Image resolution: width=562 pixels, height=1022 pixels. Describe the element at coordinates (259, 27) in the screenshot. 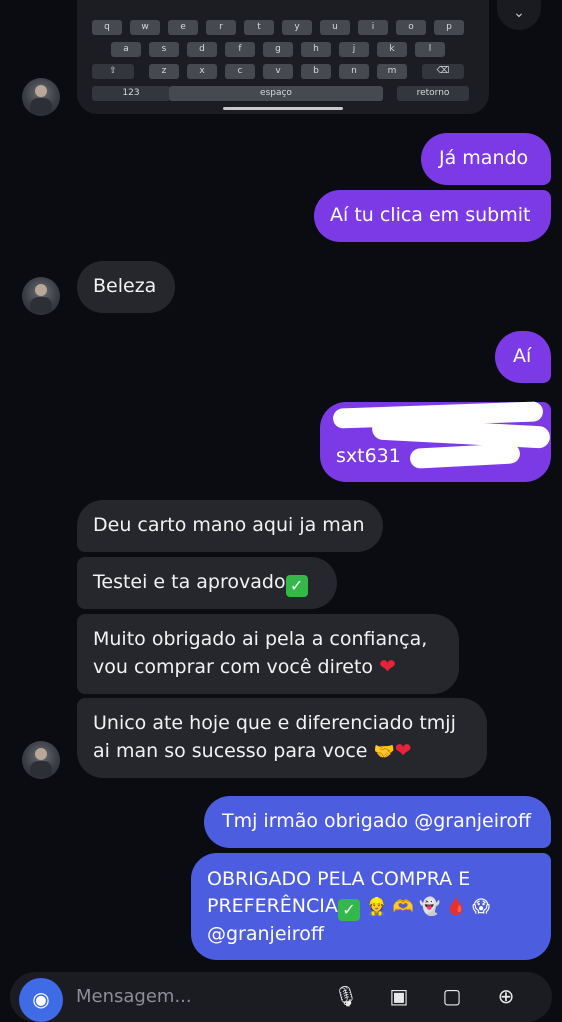

I see `key-t: t` at that location.